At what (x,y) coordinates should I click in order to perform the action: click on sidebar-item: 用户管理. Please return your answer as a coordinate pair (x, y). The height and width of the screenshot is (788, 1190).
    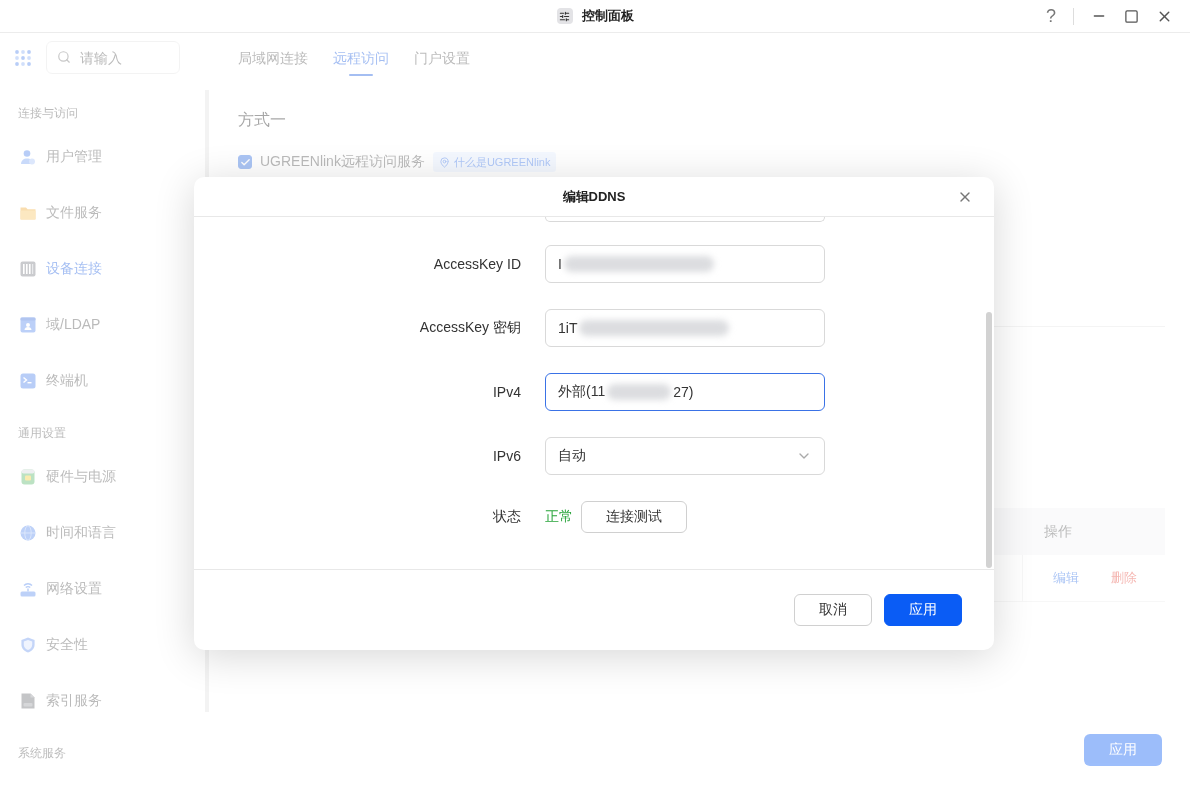
    Looking at the image, I should click on (102, 157).